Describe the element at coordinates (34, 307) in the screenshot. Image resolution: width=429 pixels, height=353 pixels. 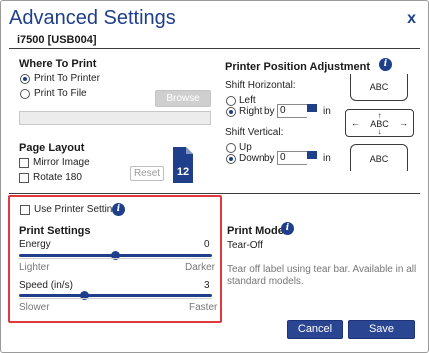
I see `speed-low-label: Slower` at that location.